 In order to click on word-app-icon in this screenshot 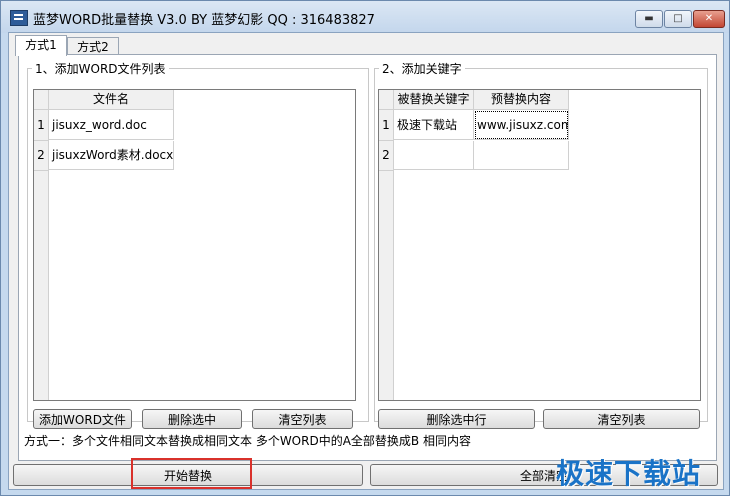, I will do `click(19, 18)`.